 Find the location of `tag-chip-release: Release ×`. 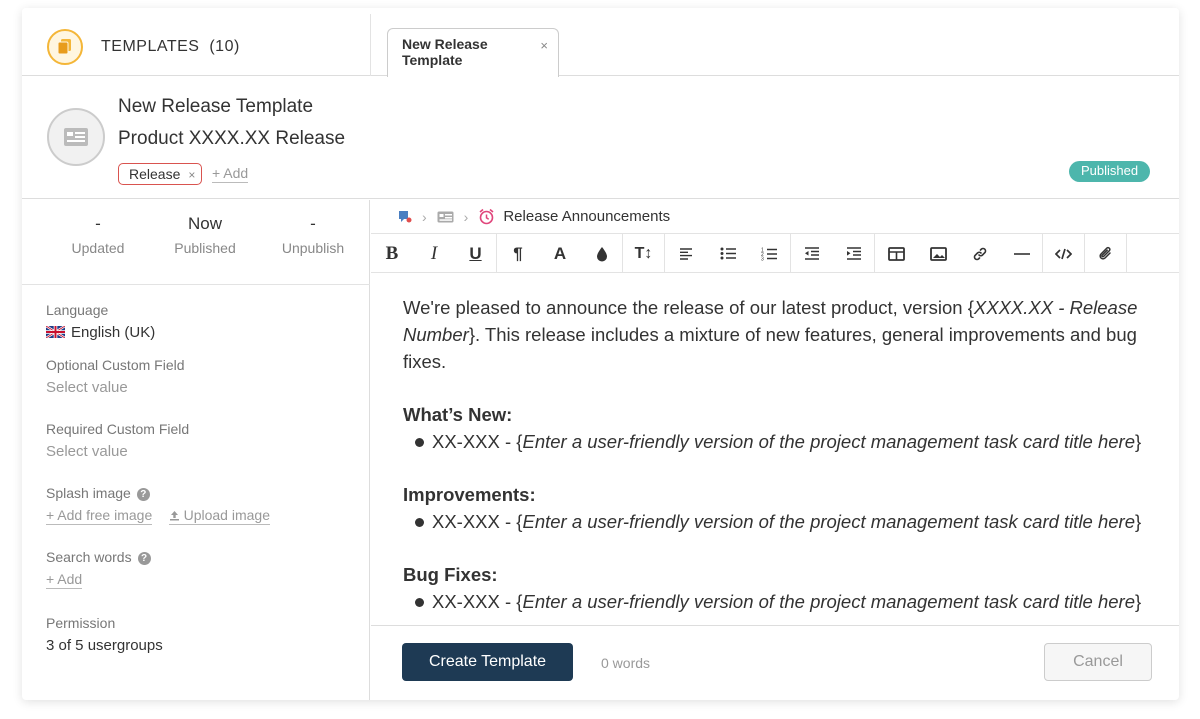

tag-chip-release: Release × is located at coordinates (160, 174).